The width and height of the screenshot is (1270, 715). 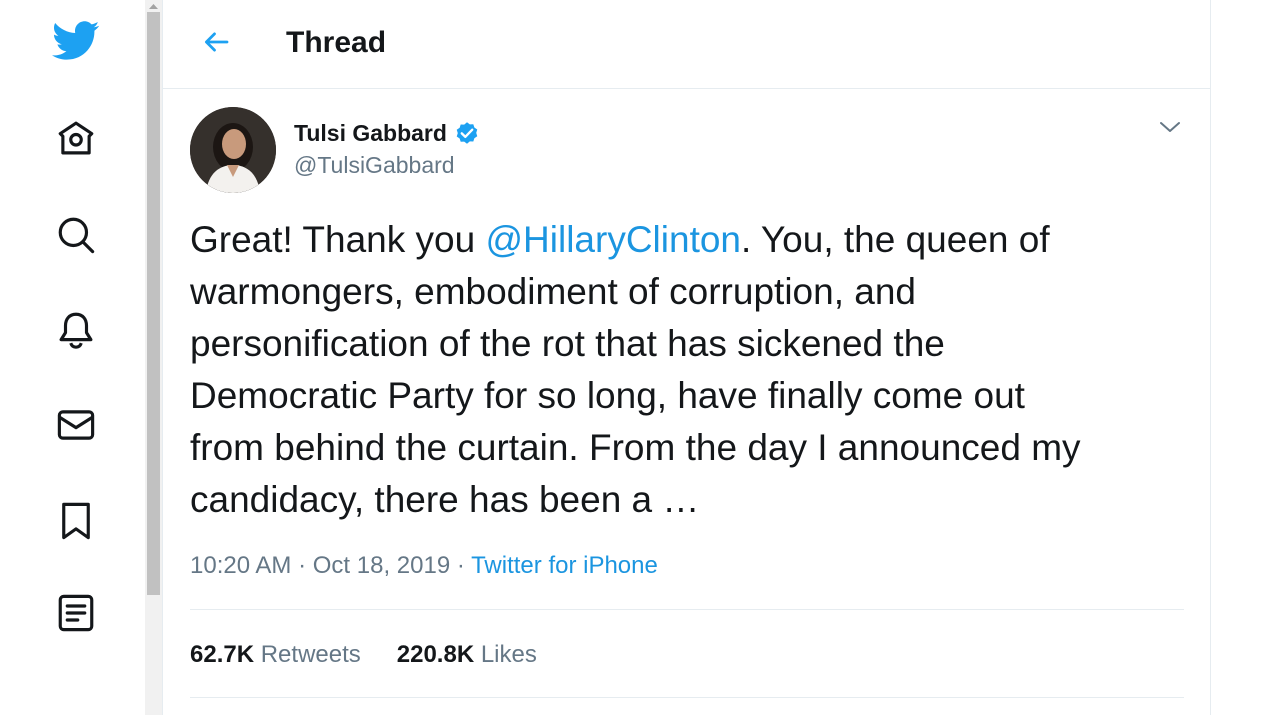 I want to click on likes-count: 220.8K, so click(x=435, y=654).